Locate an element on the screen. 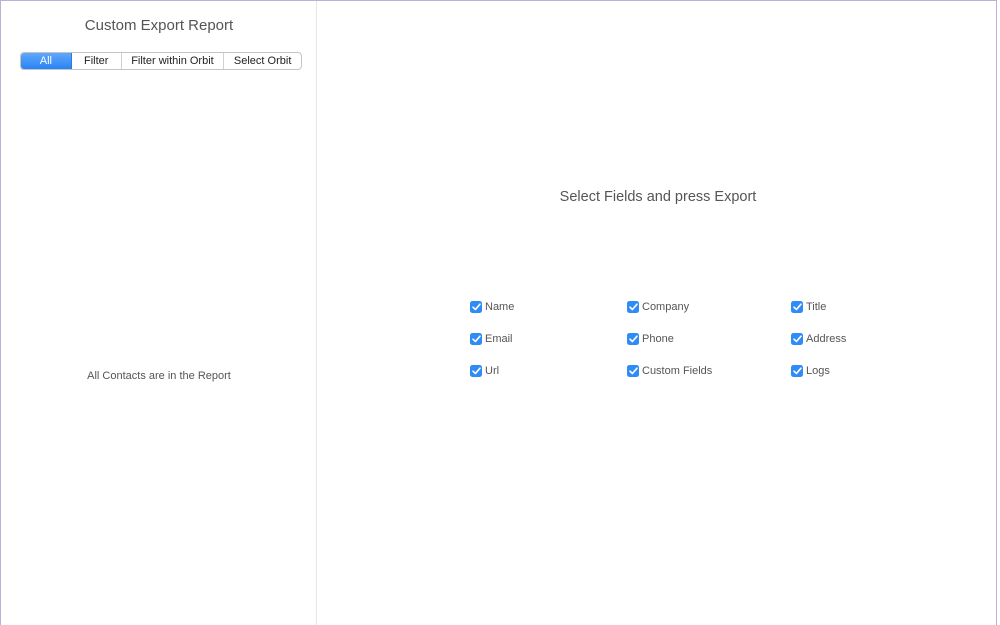 The width and height of the screenshot is (1000, 625). field-phone-checkbox: Phone is located at coordinates (650, 339).